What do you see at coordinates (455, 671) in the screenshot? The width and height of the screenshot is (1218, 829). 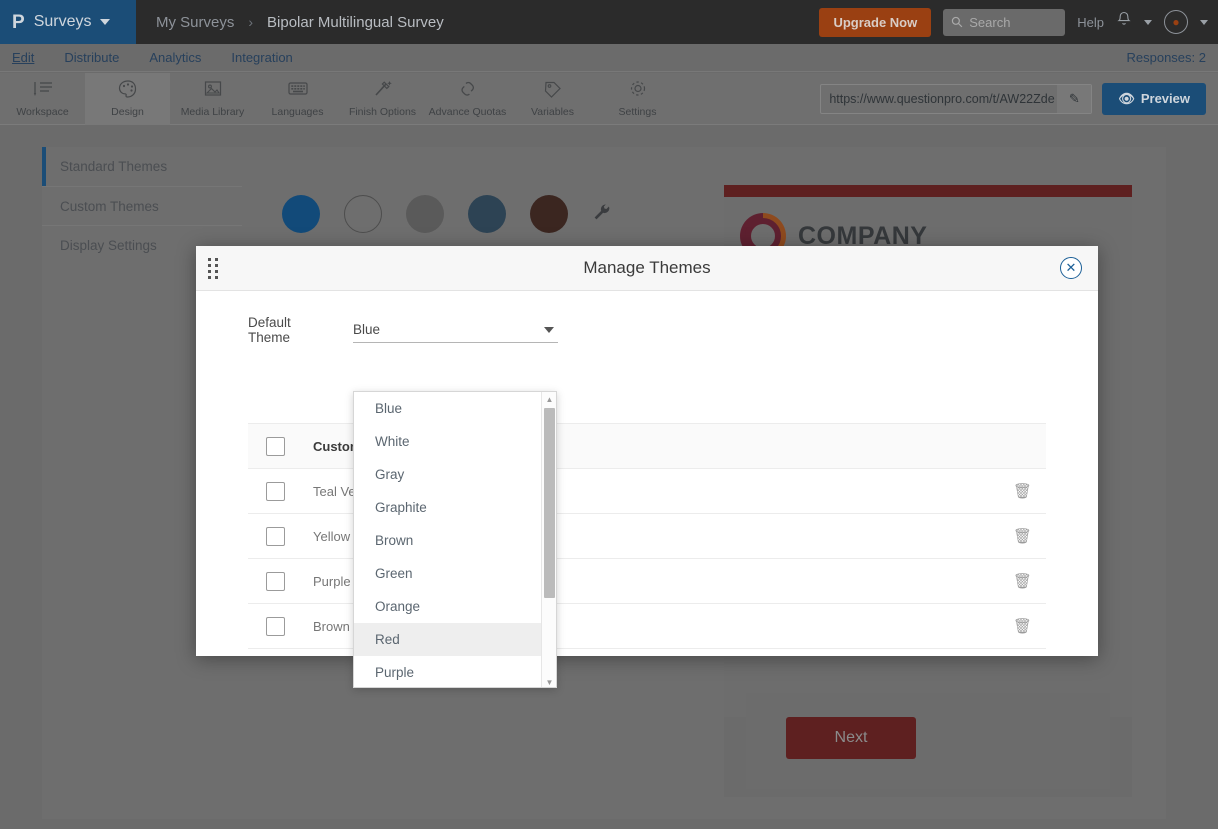 I see `dropdown-option-purple: Purple` at bounding box center [455, 671].